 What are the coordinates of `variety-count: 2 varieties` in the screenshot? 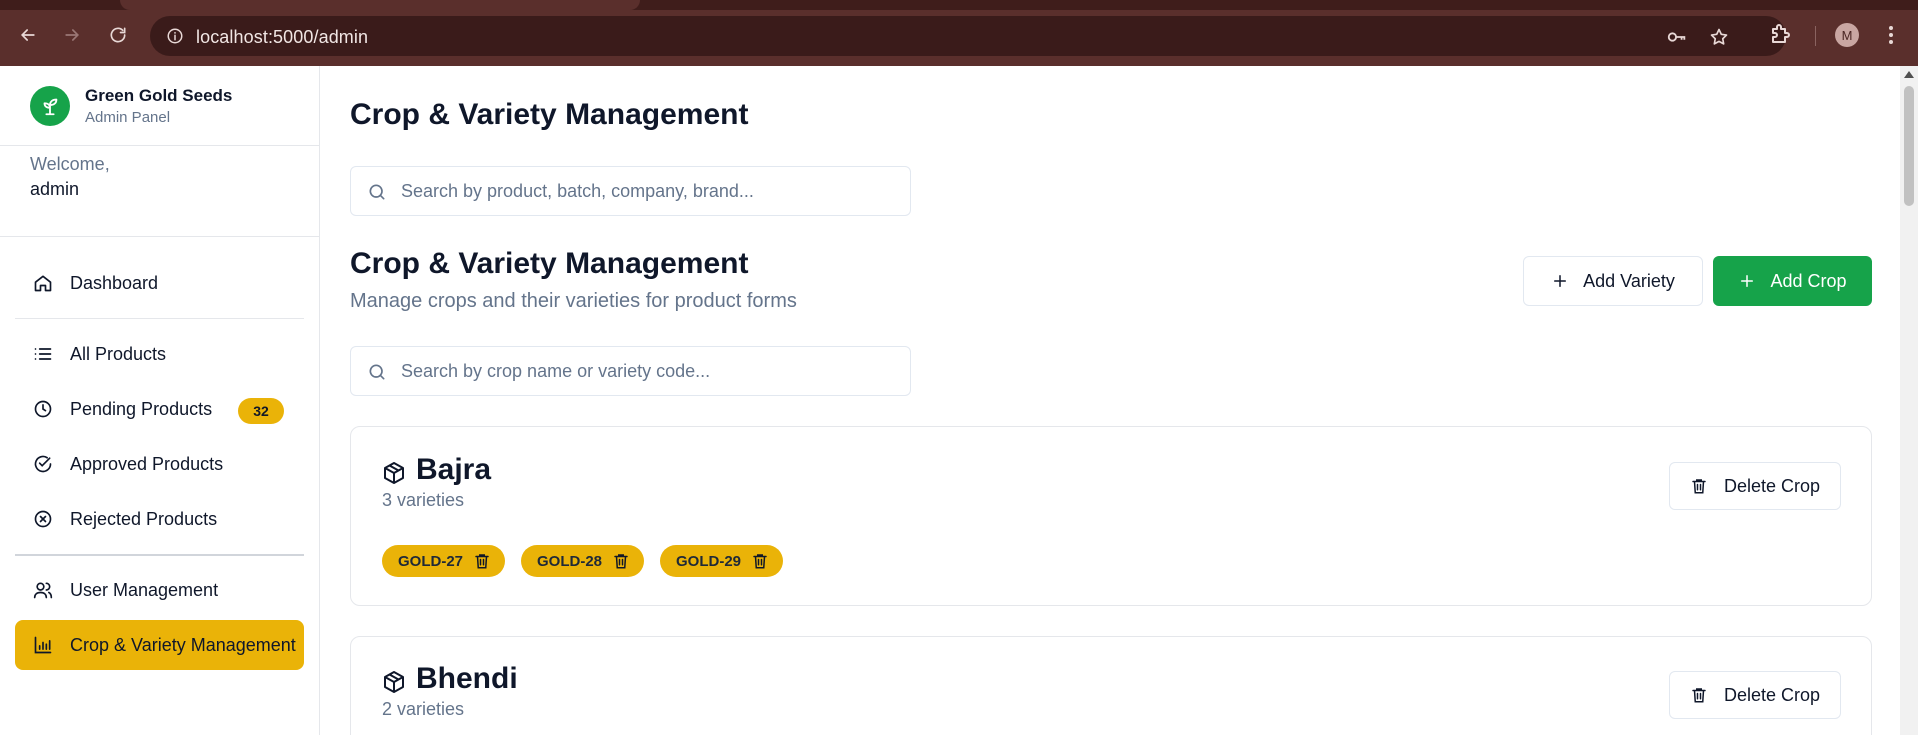 It's located at (423, 709).